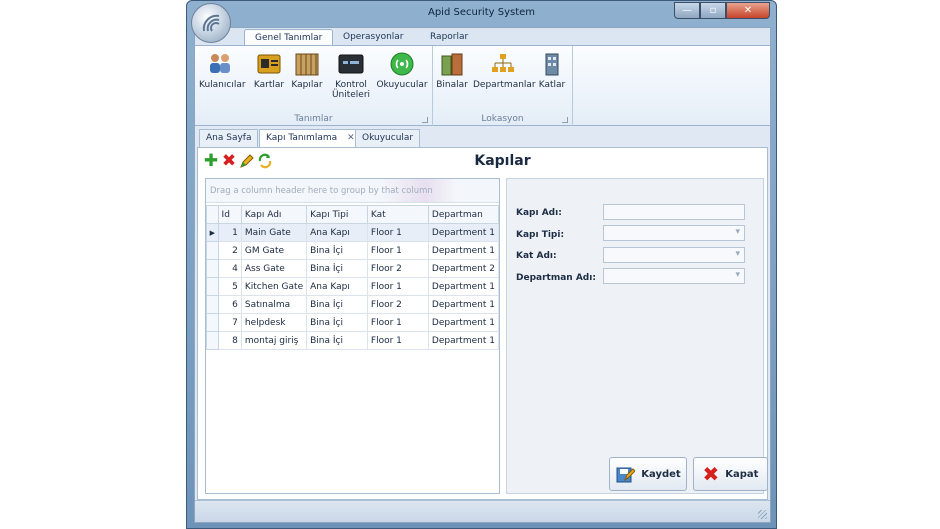  Describe the element at coordinates (397, 214) in the screenshot. I see `column-header-kat: Kat` at that location.